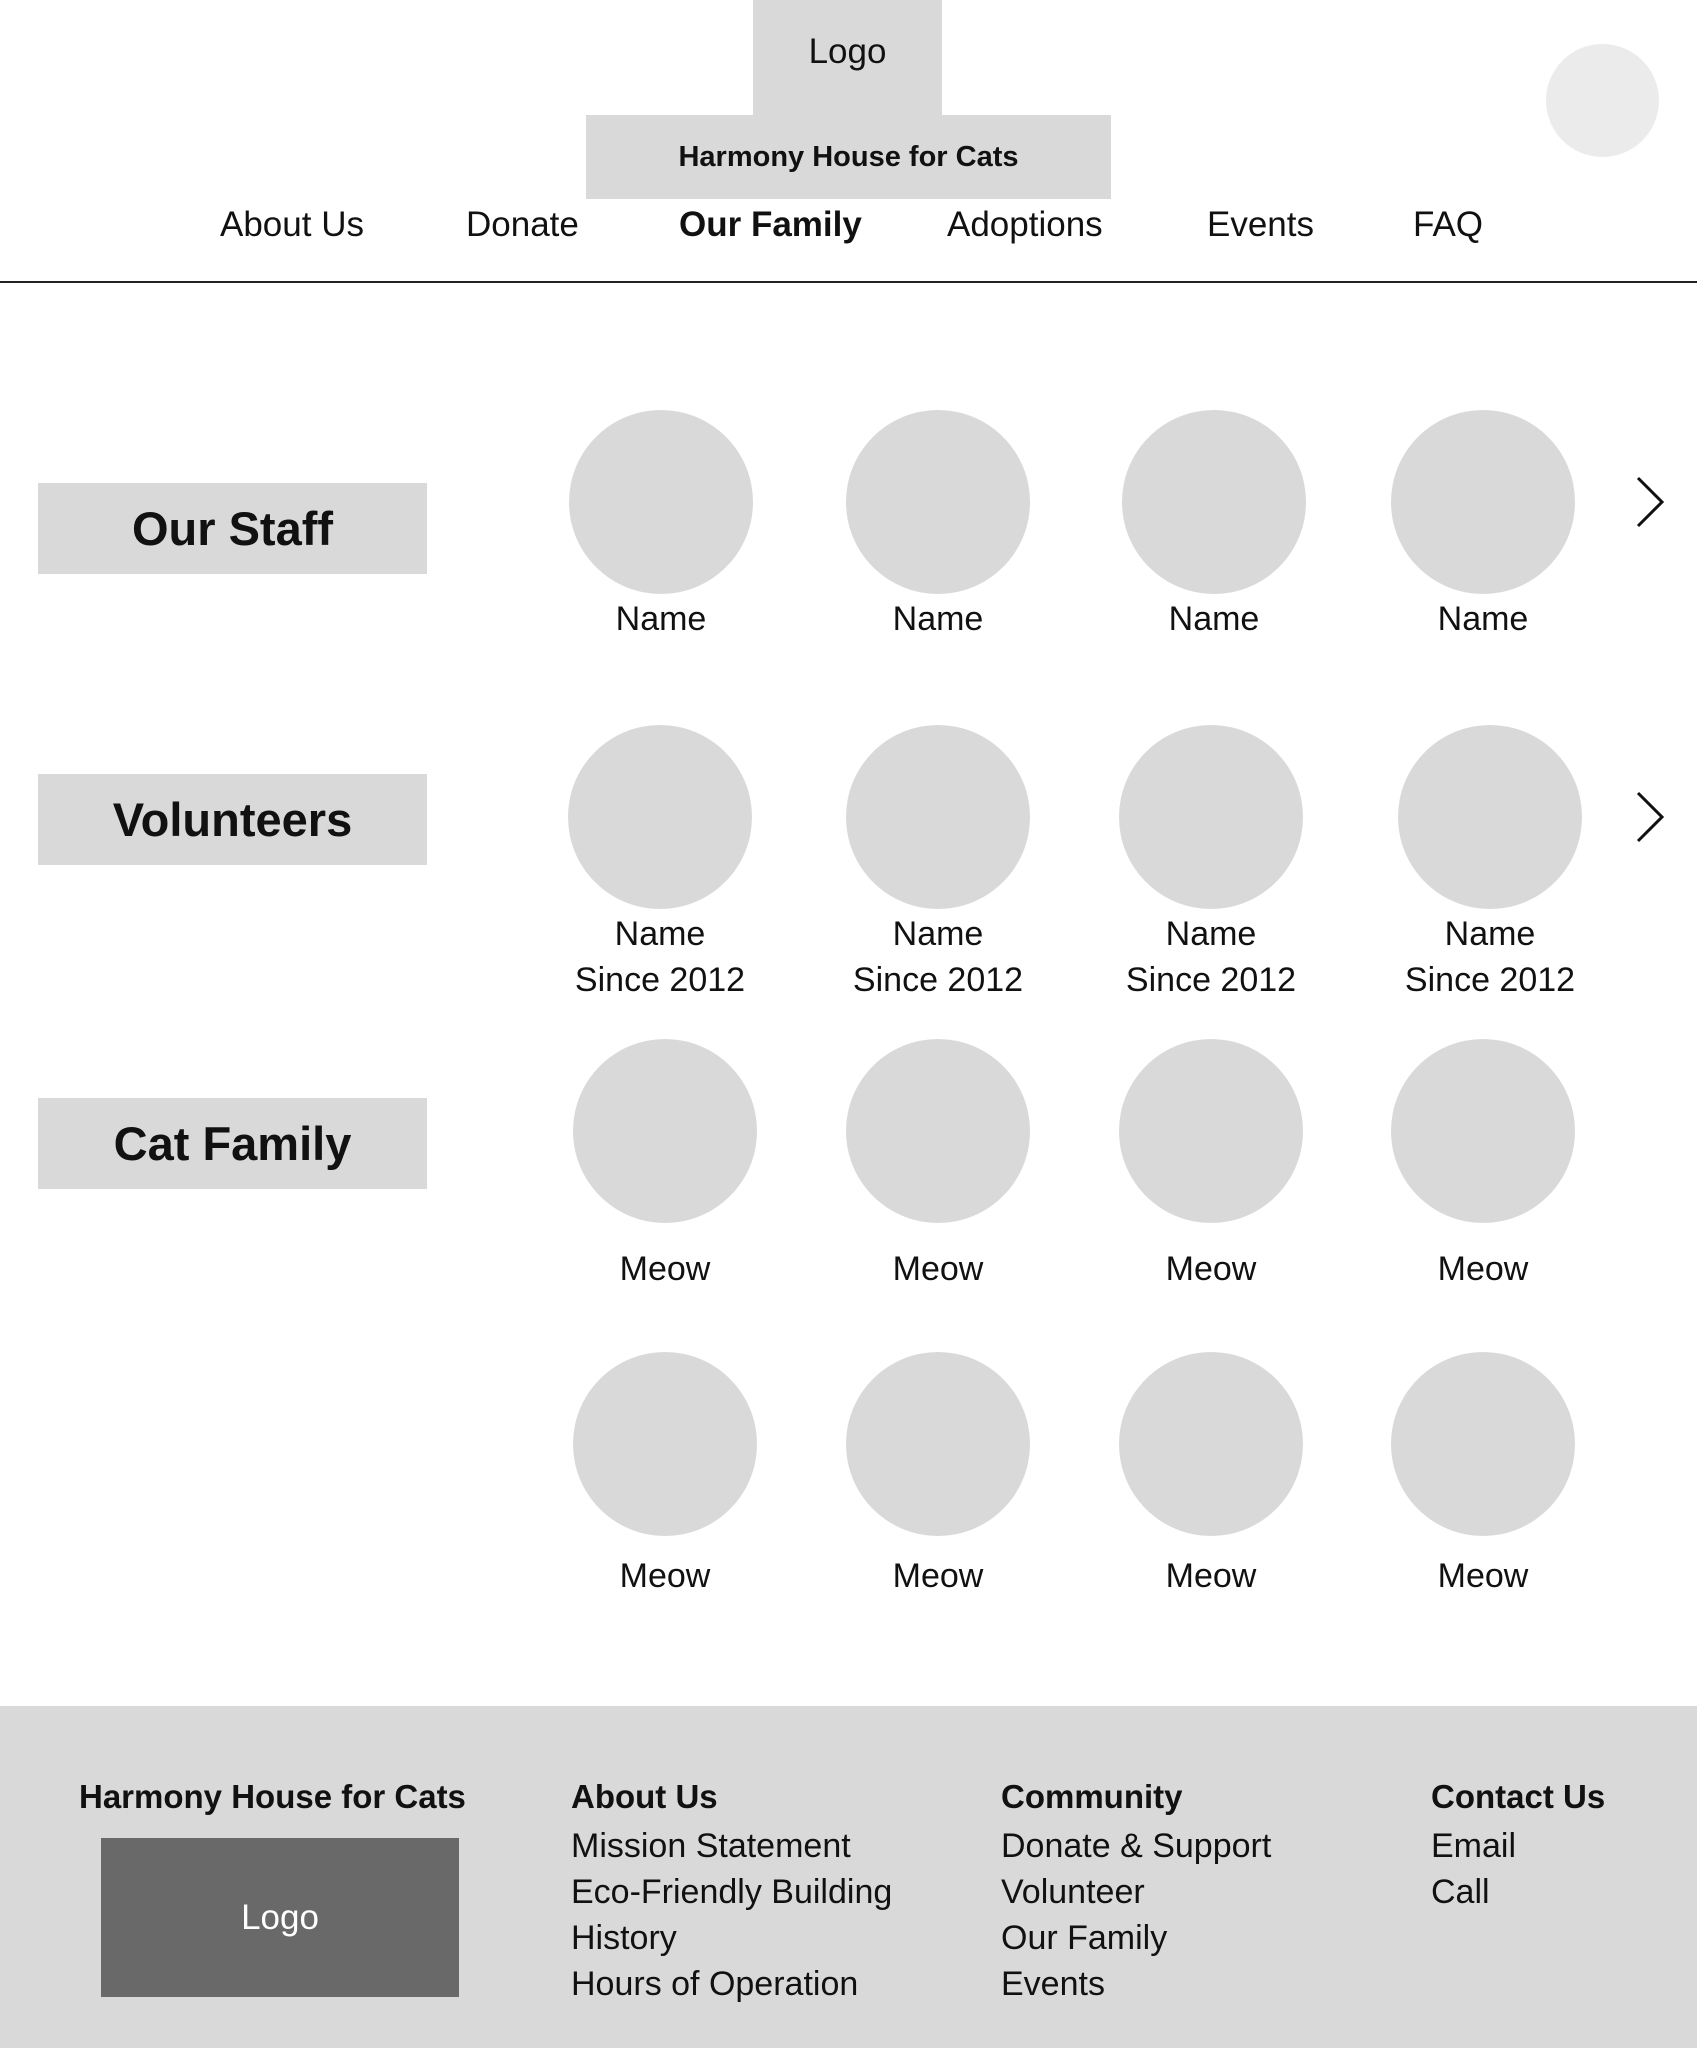 The width and height of the screenshot is (1697, 2048). What do you see at coordinates (1092, 1796) in the screenshot?
I see `footer-heading-community: Community` at bounding box center [1092, 1796].